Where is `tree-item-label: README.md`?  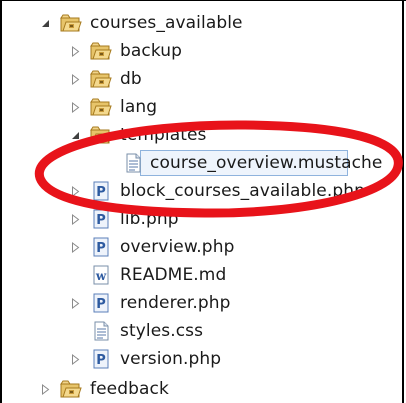
tree-item-label: README.md is located at coordinates (173, 275).